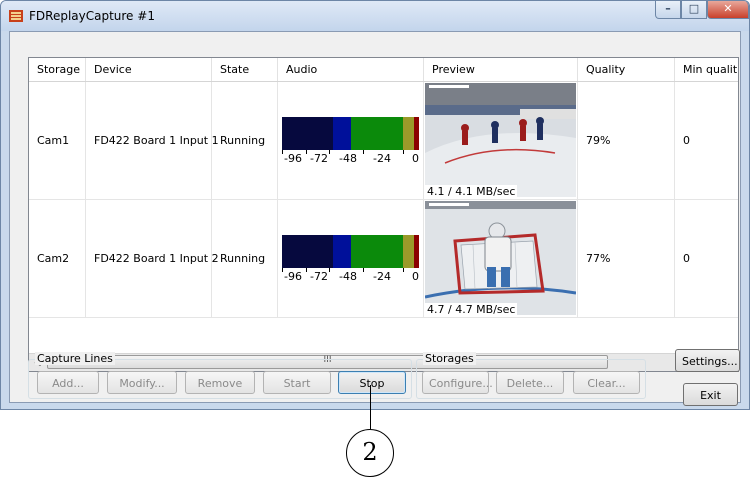 The image size is (750, 486). I want to click on minimize-button: –, so click(668, 10).